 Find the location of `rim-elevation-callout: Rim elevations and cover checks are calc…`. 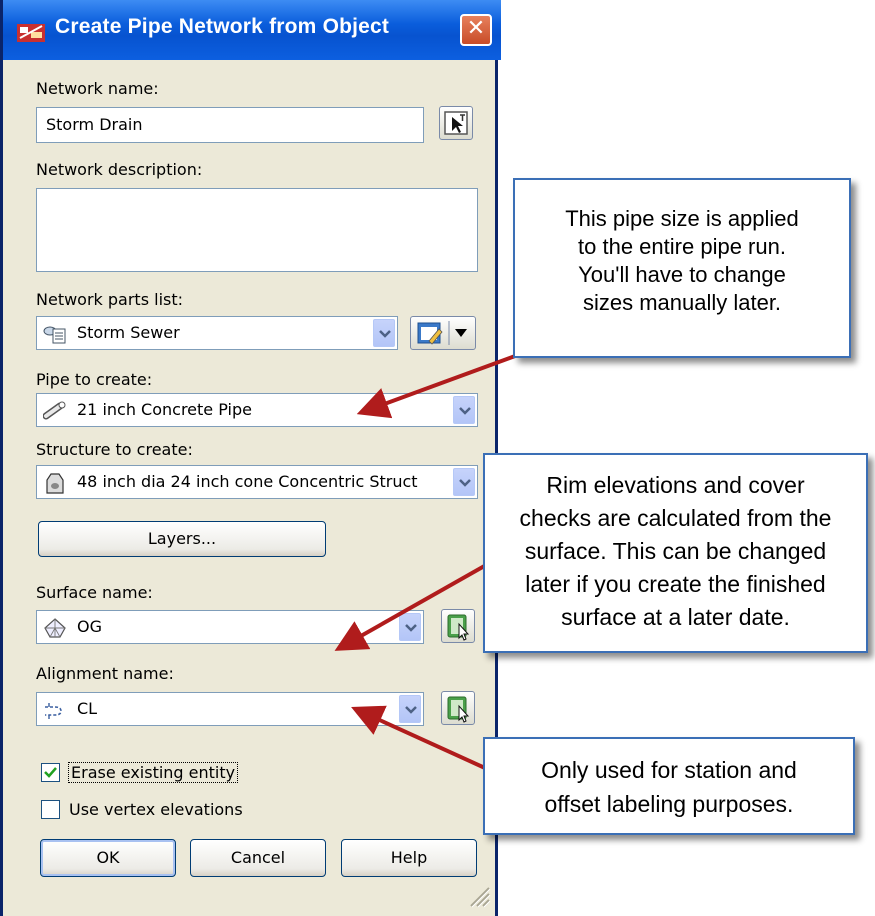

rim-elevation-callout: Rim elevations and cover checks are calc… is located at coordinates (675, 553).